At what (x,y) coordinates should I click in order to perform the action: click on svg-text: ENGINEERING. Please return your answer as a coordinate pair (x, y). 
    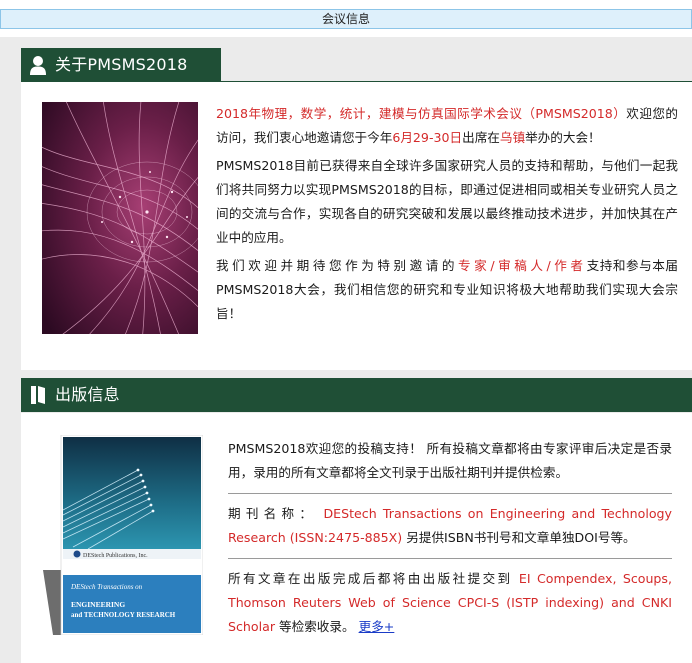
    Looking at the image, I should click on (98, 604).